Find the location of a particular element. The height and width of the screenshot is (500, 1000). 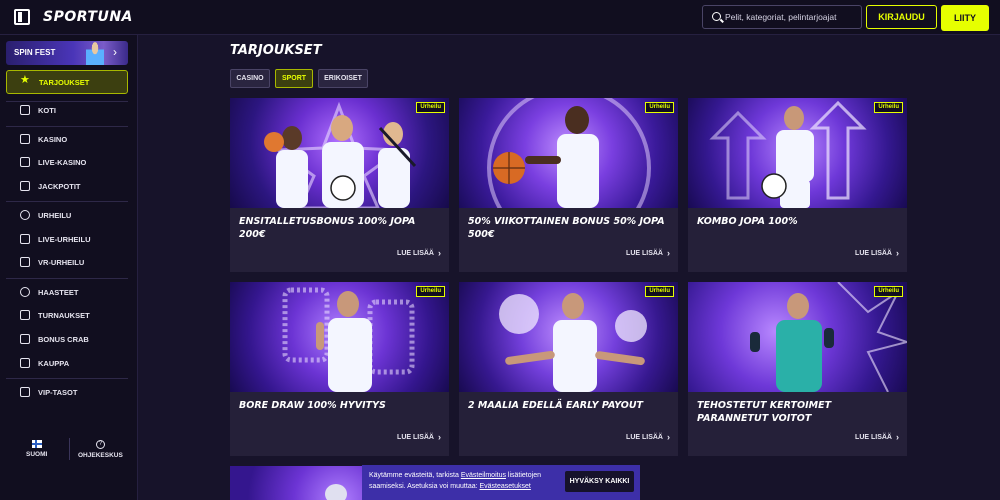

sidebar-item-haasteet: HAASTEET is located at coordinates (67, 292).